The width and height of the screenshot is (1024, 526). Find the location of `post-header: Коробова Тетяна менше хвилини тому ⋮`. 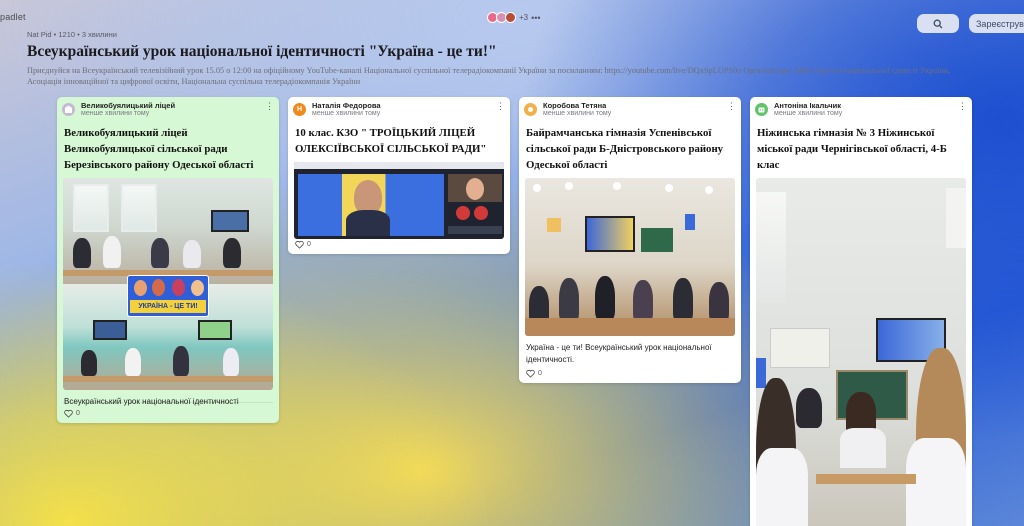

post-header: Коробова Тетяна менше хвилини тому ⋮ is located at coordinates (630, 111).